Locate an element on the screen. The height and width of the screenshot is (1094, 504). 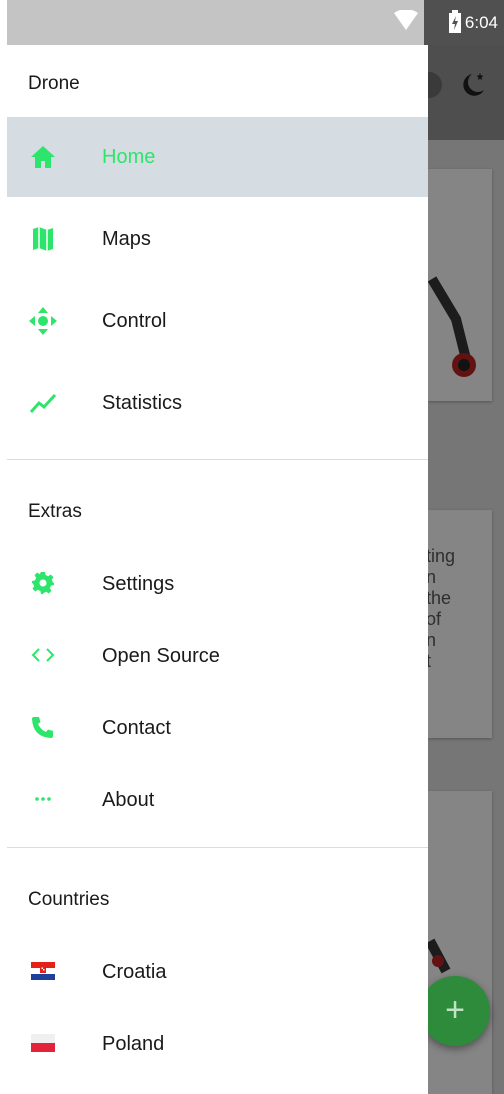
nav-item-home: Home is located at coordinates (217, 157).